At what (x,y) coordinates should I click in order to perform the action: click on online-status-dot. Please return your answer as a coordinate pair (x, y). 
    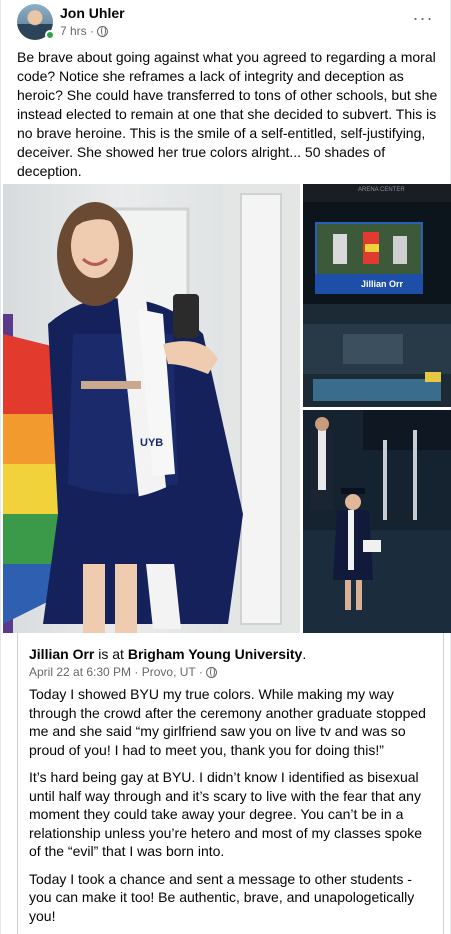
    Looking at the image, I should click on (50, 35).